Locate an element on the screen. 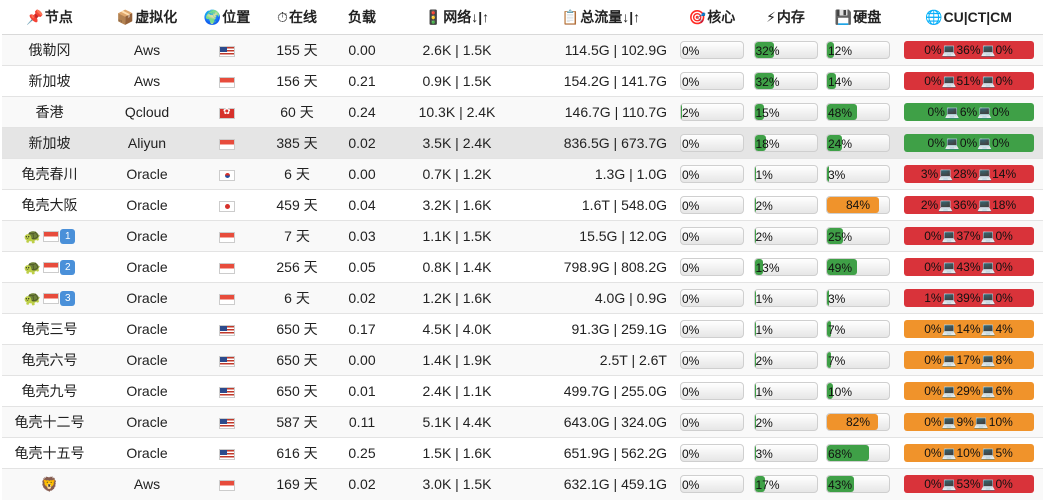 The width and height of the screenshot is (1051, 501). ping-loss-bar: 0%💻10%💻5% is located at coordinates (968, 453).